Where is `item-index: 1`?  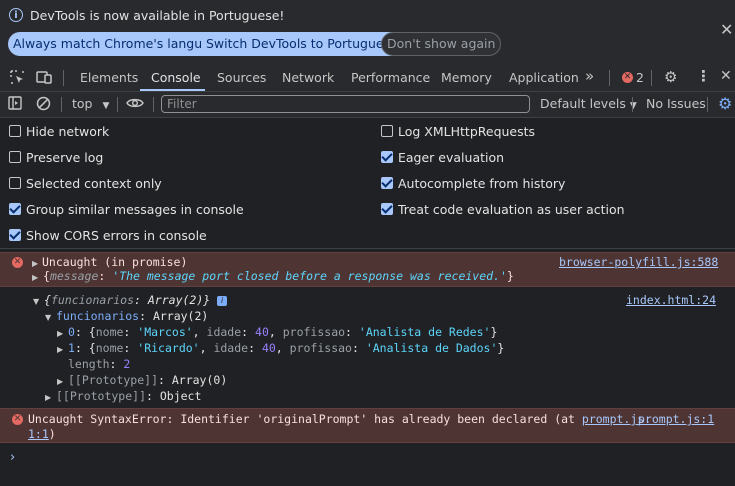 item-index: 1 is located at coordinates (71, 348).